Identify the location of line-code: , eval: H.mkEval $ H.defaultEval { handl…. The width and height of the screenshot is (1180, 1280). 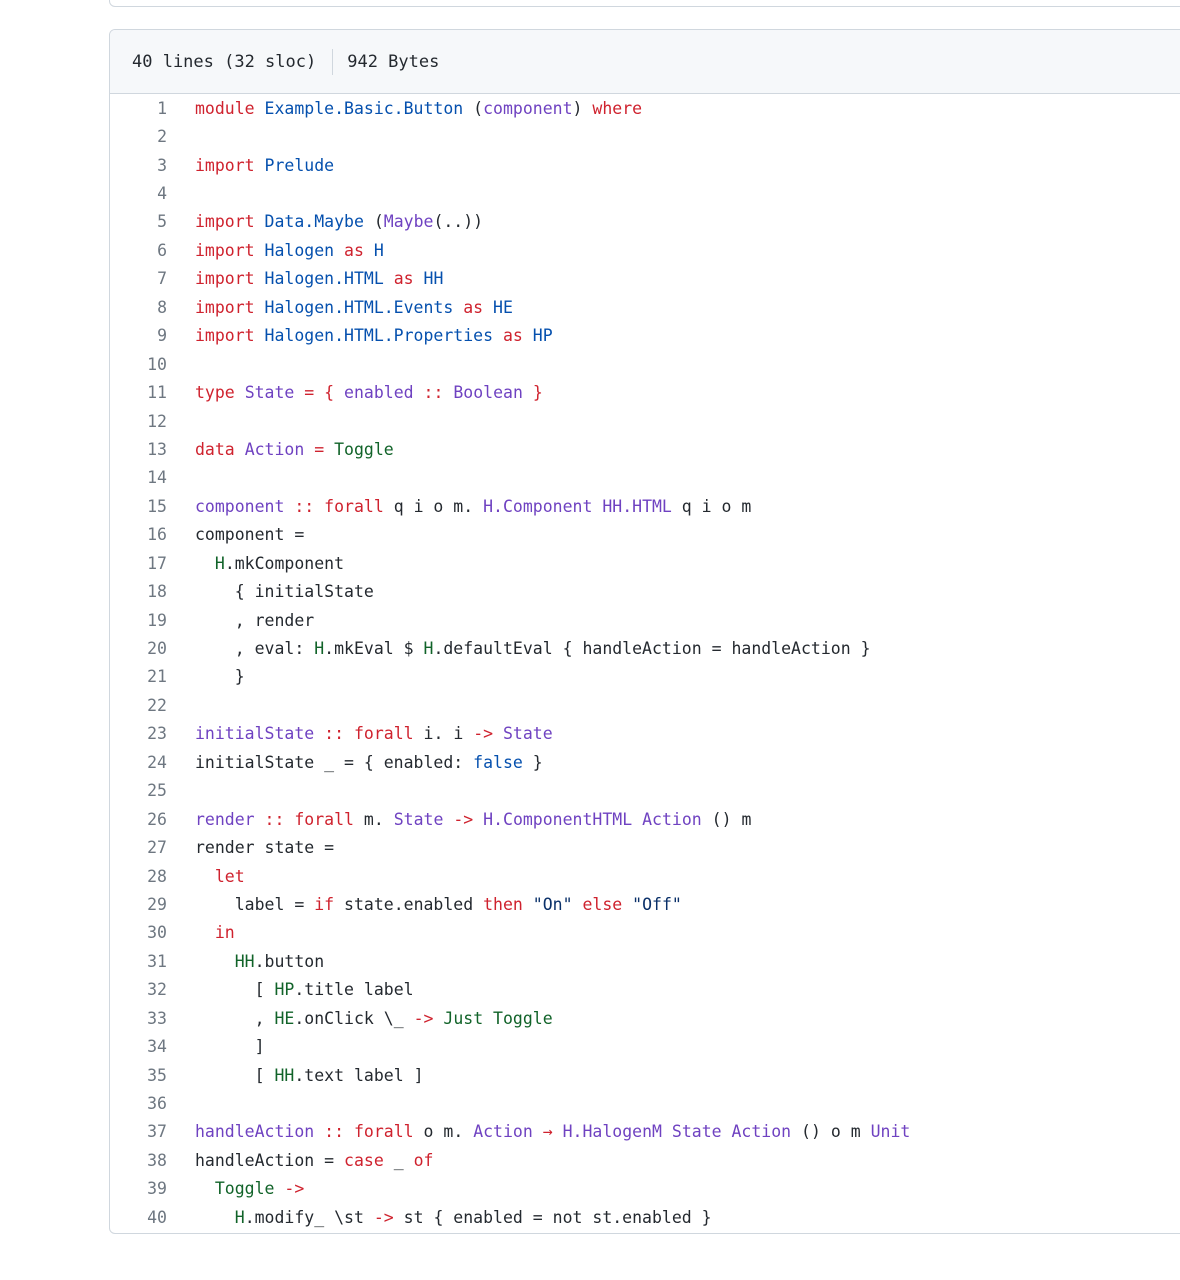
(519, 648).